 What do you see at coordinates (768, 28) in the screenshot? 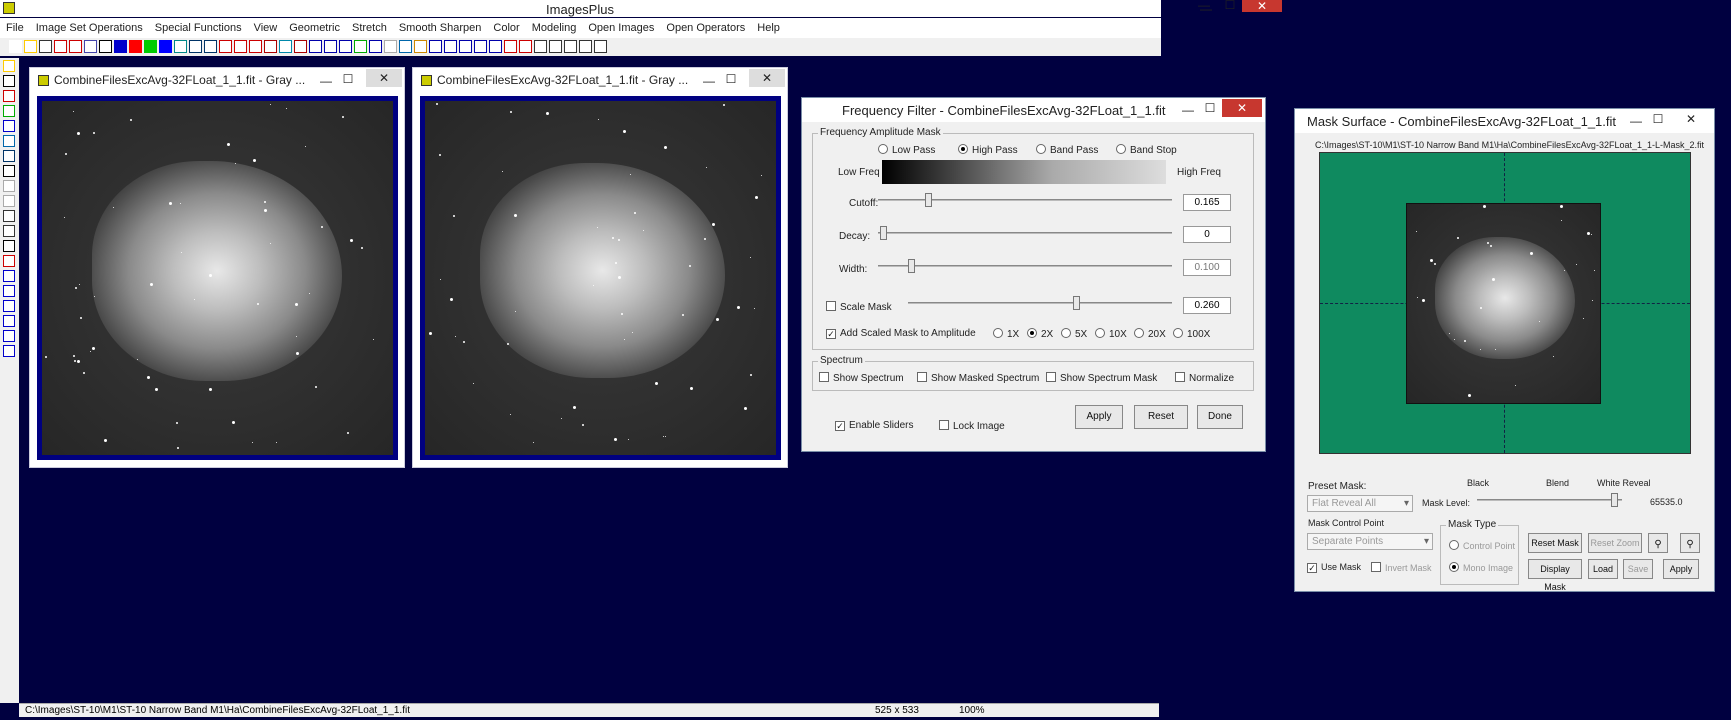
I see `menu-item-help: Help` at bounding box center [768, 28].